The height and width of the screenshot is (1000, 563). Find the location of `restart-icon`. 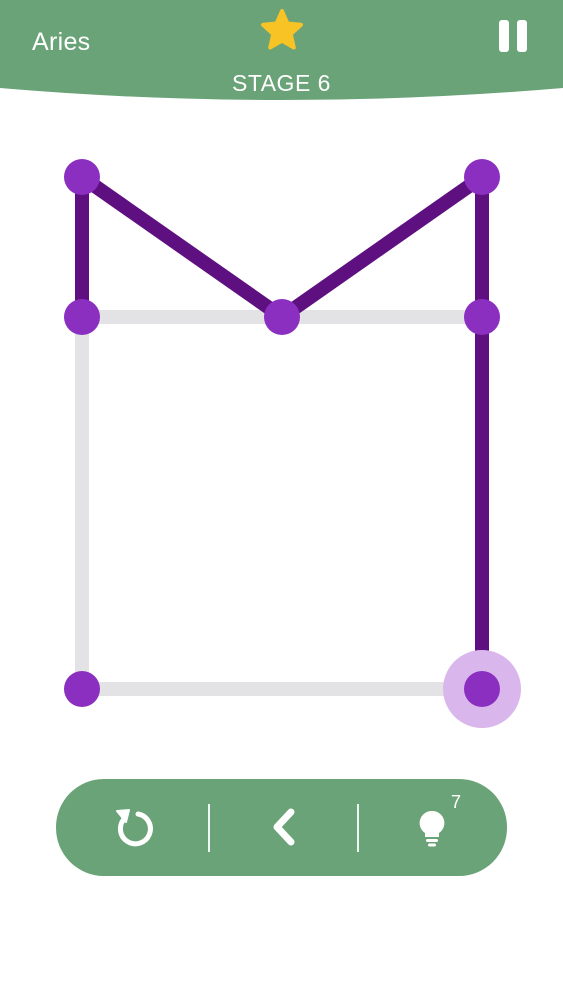

restart-icon is located at coordinates (134, 828).